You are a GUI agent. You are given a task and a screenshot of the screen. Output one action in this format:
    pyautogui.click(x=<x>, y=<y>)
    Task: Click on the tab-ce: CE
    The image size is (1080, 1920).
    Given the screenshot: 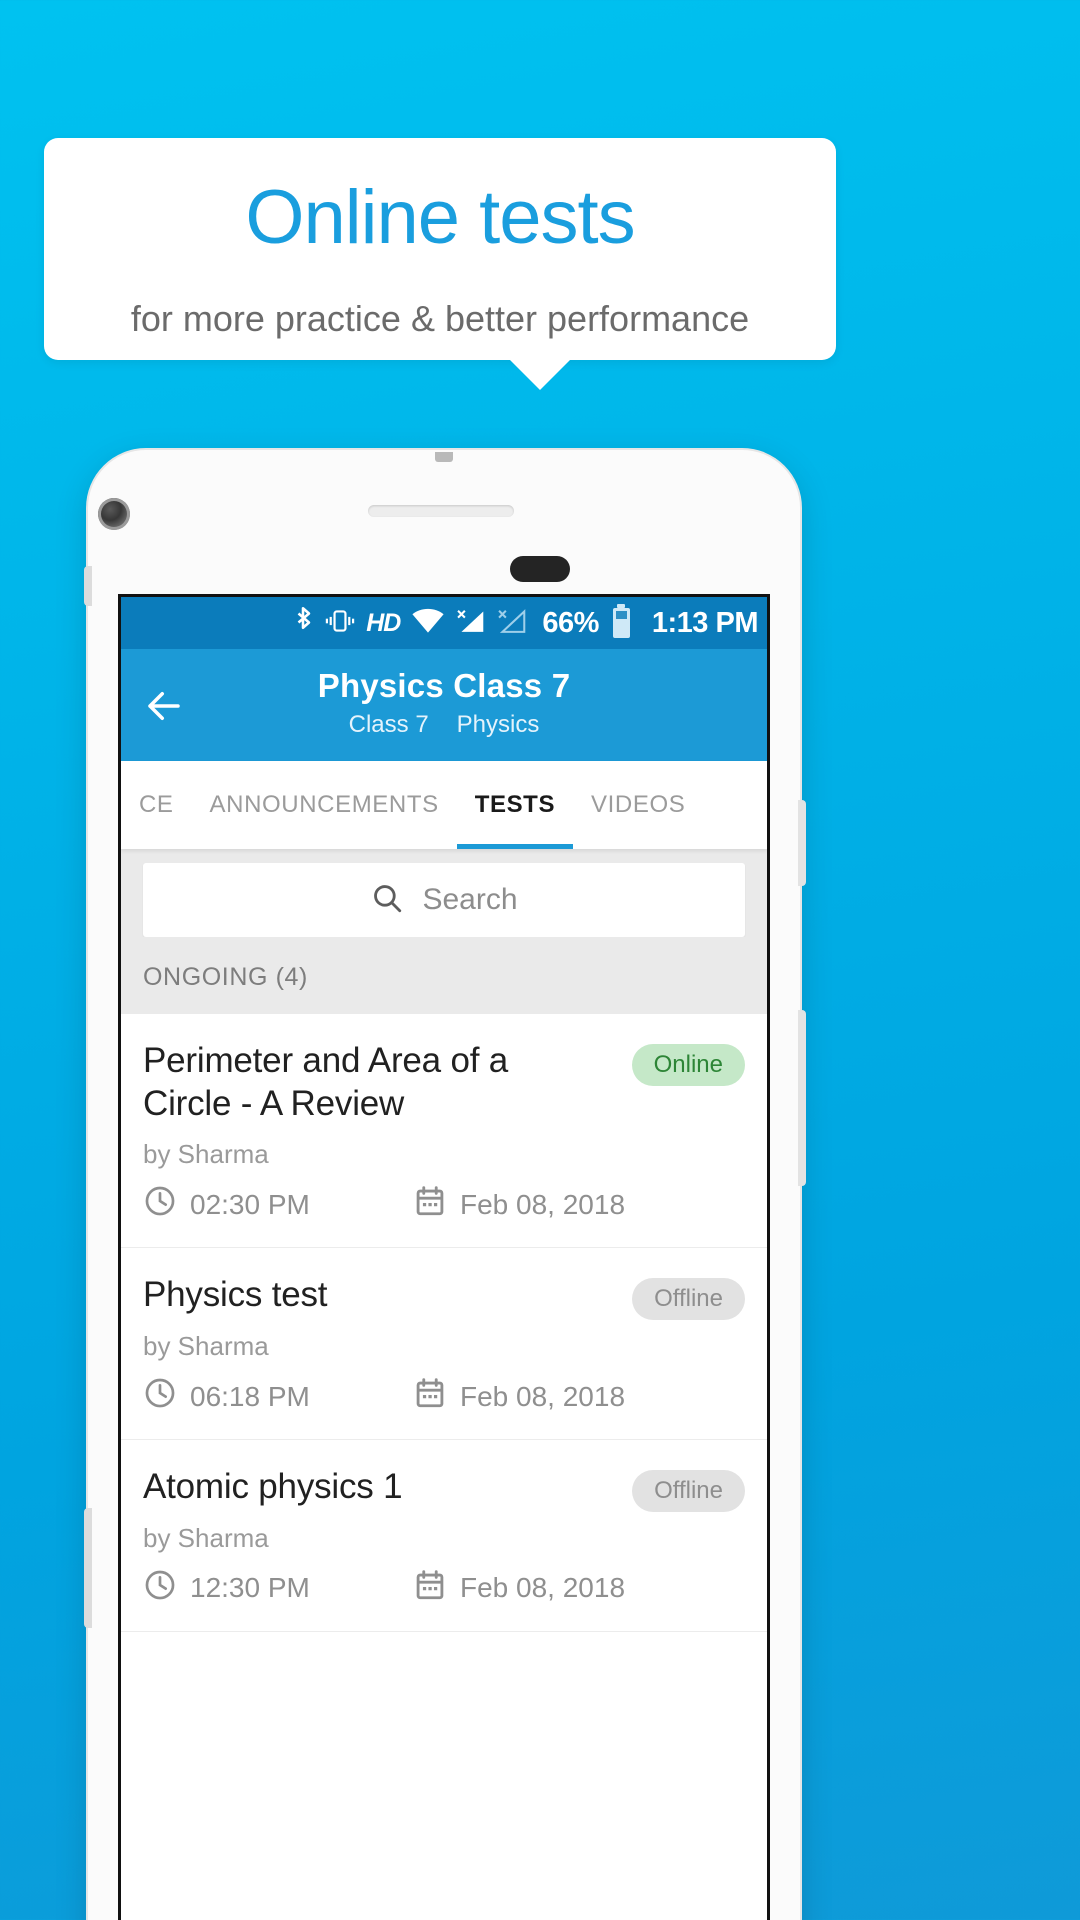 What is the action you would take?
    pyautogui.click(x=156, y=805)
    